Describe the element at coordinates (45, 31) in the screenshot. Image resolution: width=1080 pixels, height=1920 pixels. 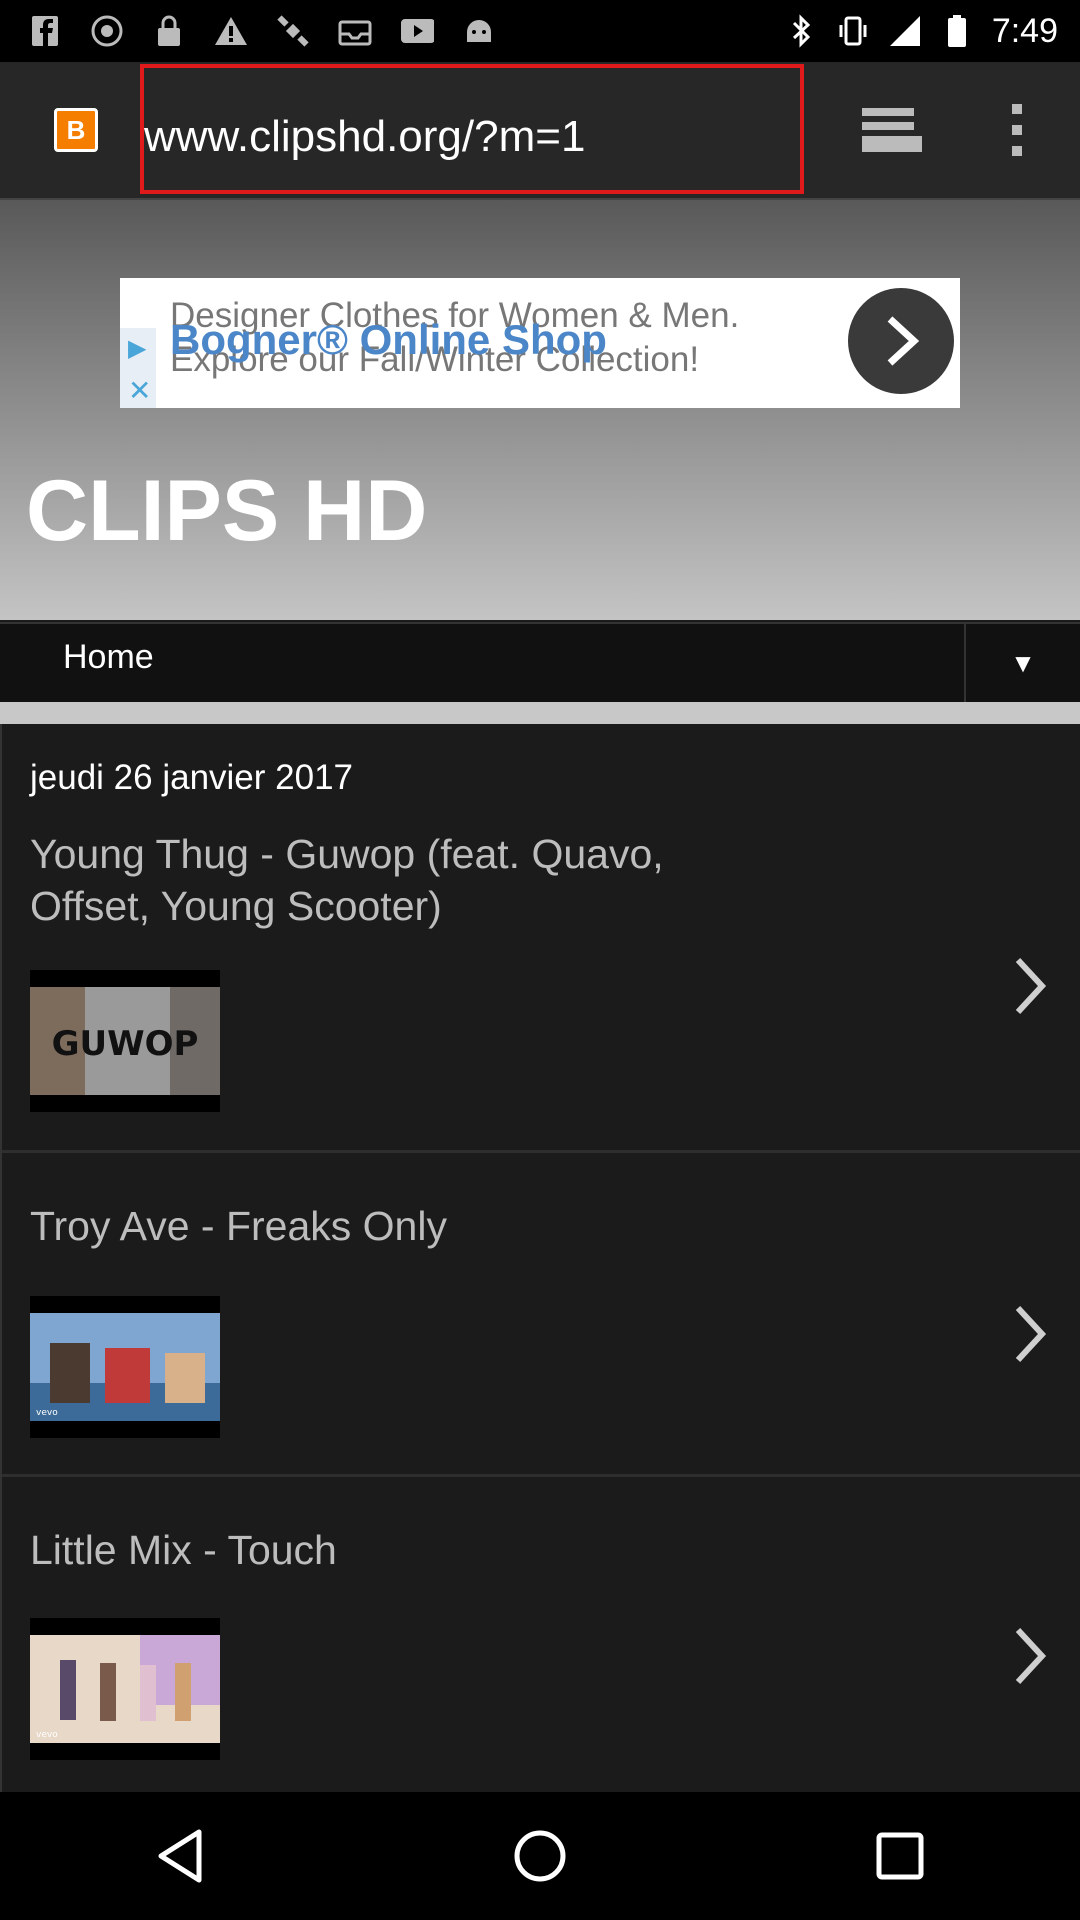
I see `facebook-icon` at that location.